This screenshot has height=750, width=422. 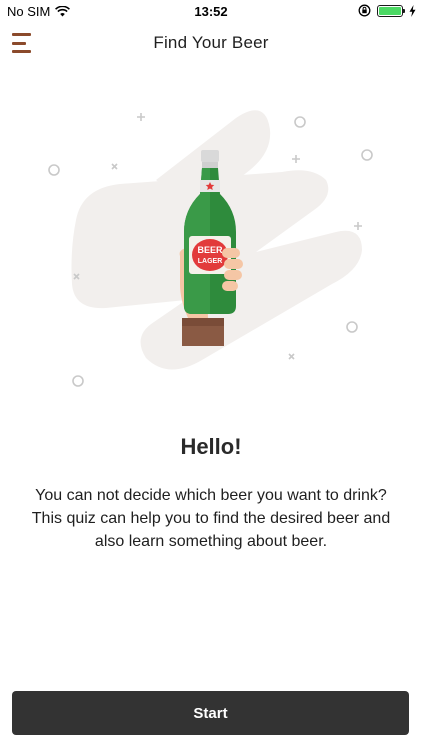 What do you see at coordinates (364, 10) in the screenshot?
I see `orientation-lock-icon` at bounding box center [364, 10].